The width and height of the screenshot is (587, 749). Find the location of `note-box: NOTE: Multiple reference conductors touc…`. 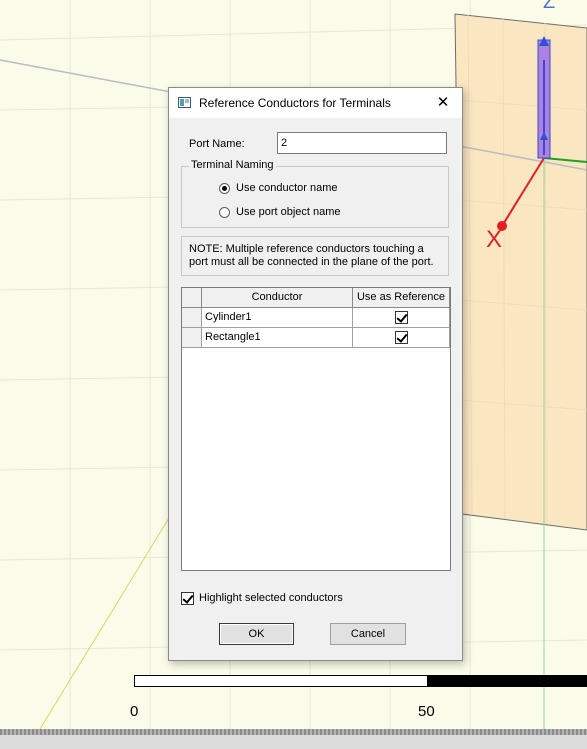

note-box: NOTE: Multiple reference conductors touc… is located at coordinates (315, 256).